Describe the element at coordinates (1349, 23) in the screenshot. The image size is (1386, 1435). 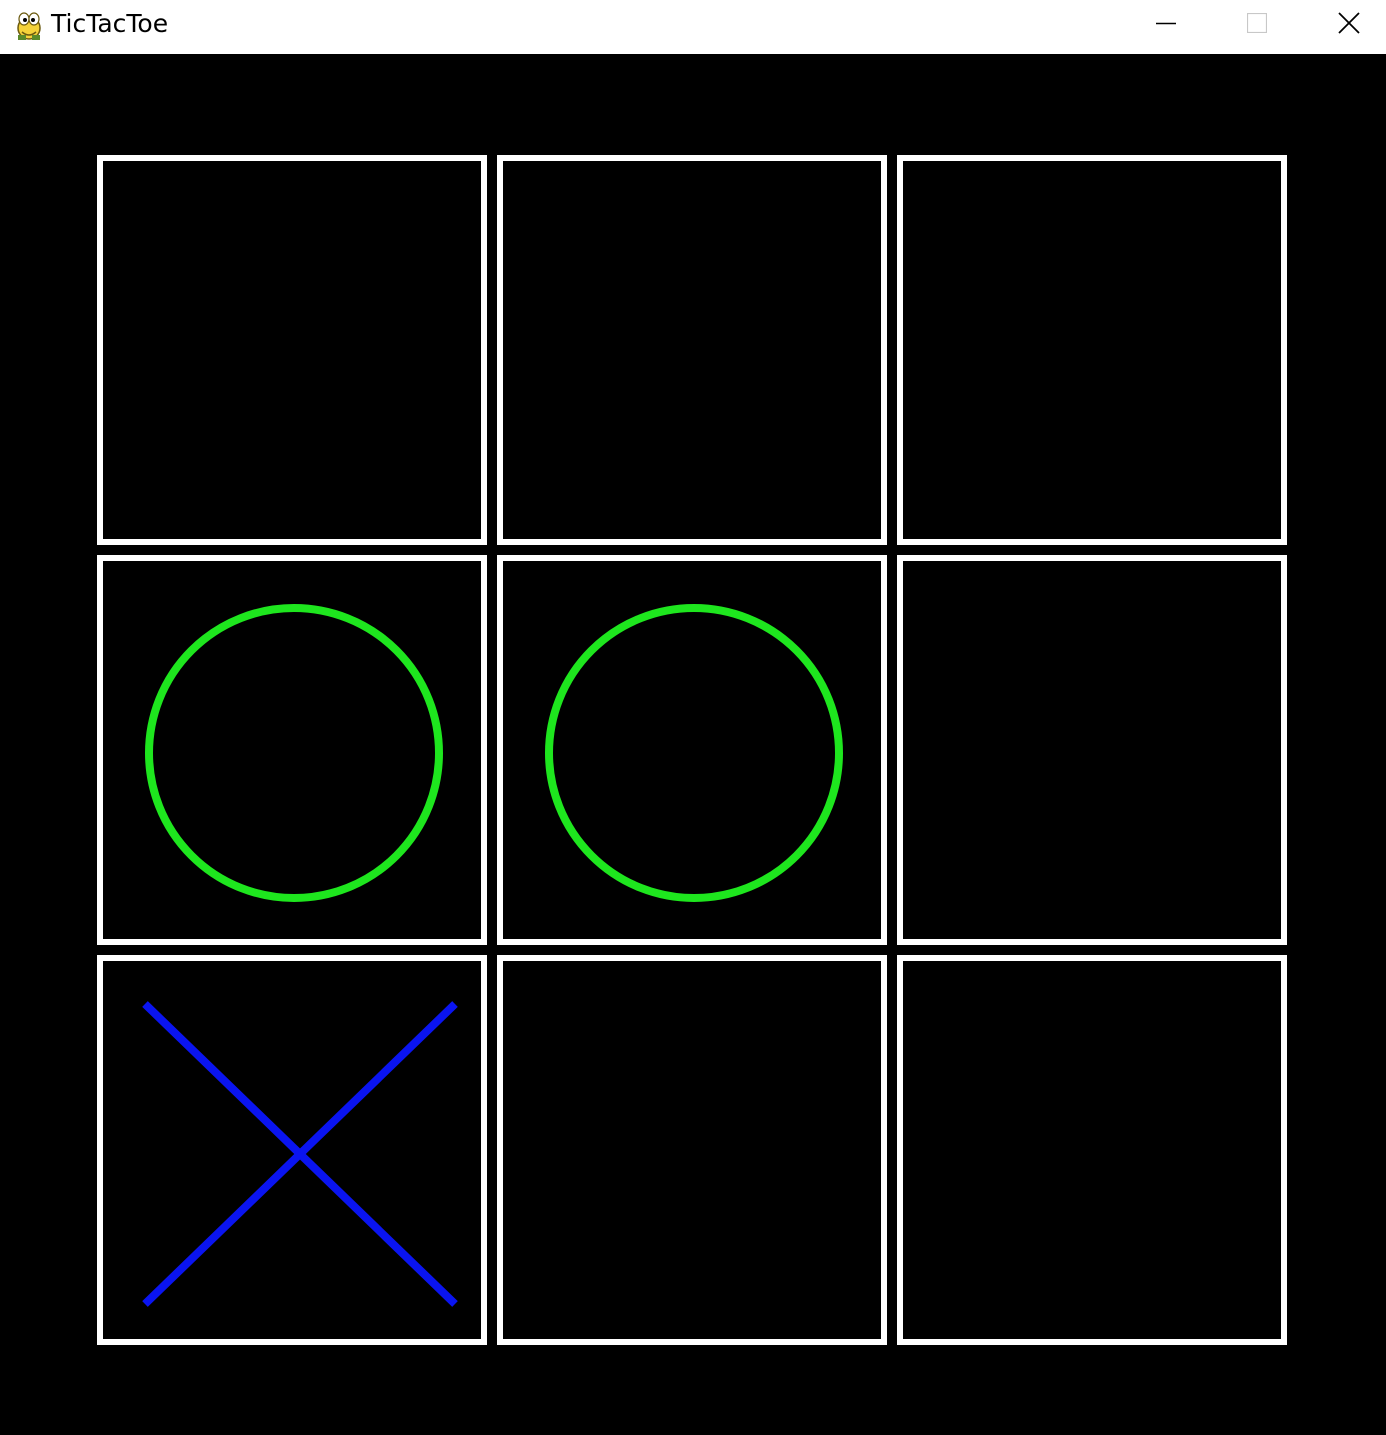
I see `close-icon` at that location.